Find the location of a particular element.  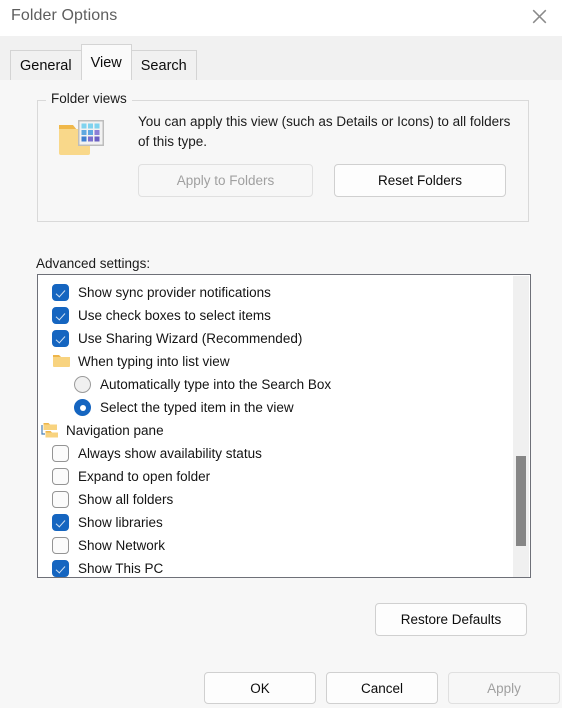

settings-row: Use check boxes to select items is located at coordinates (272, 315).